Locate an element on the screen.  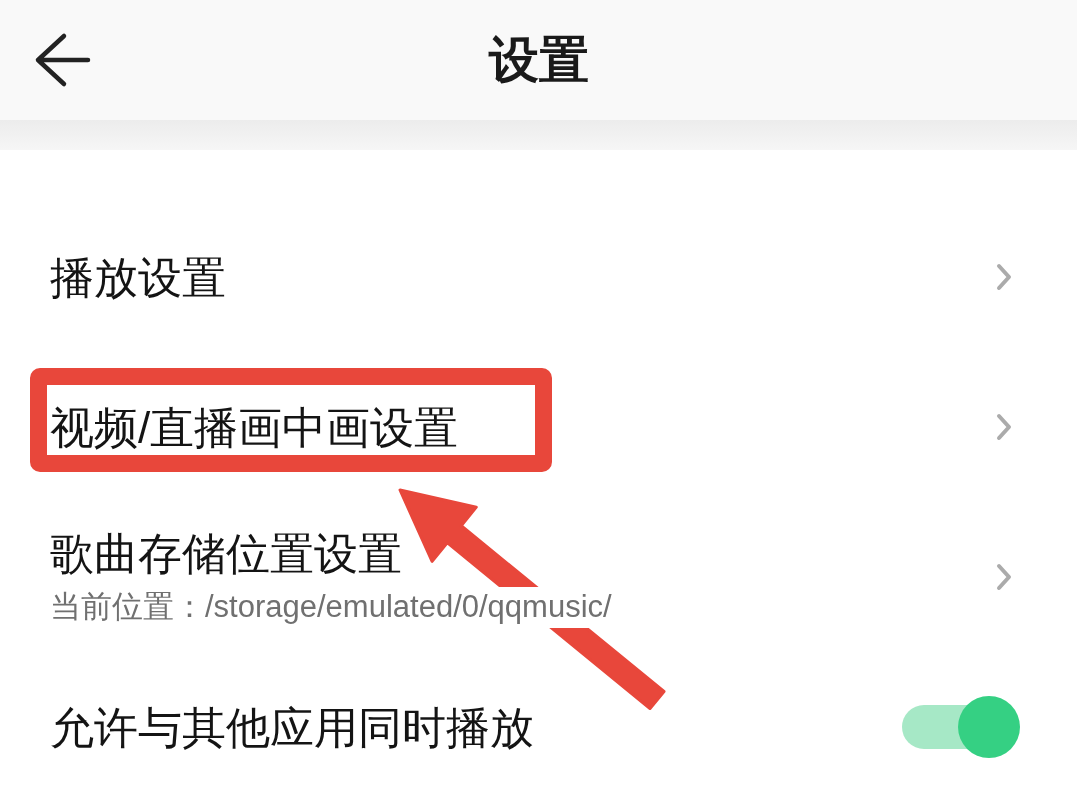
setting-label: 允许与其他应用同时播放 is located at coordinates (292, 727).